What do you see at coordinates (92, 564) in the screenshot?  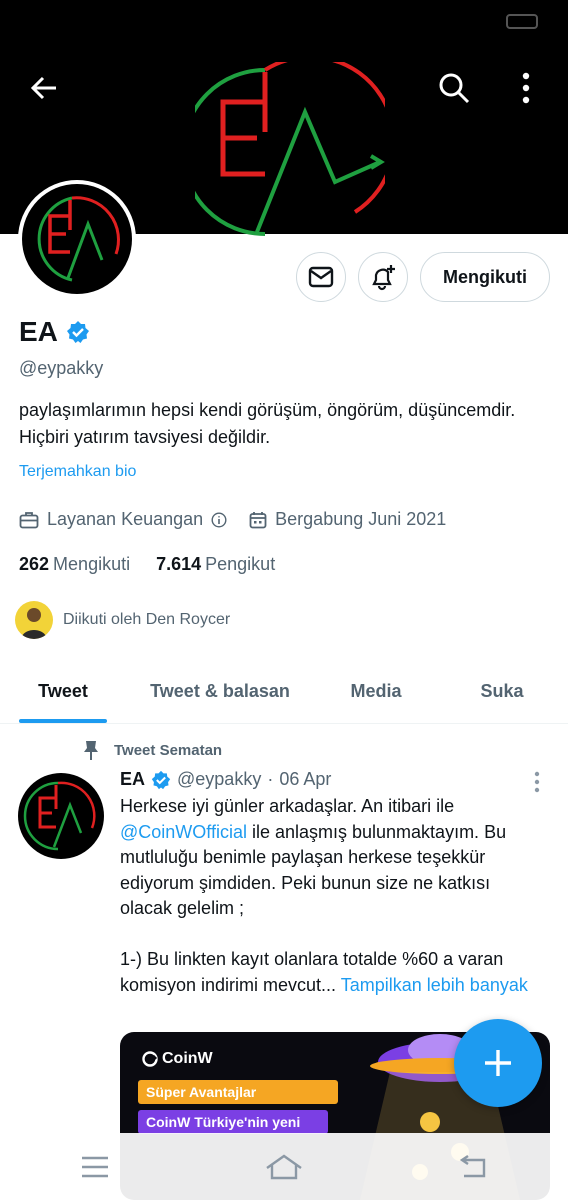 I see `following-label: Mengikuti` at bounding box center [92, 564].